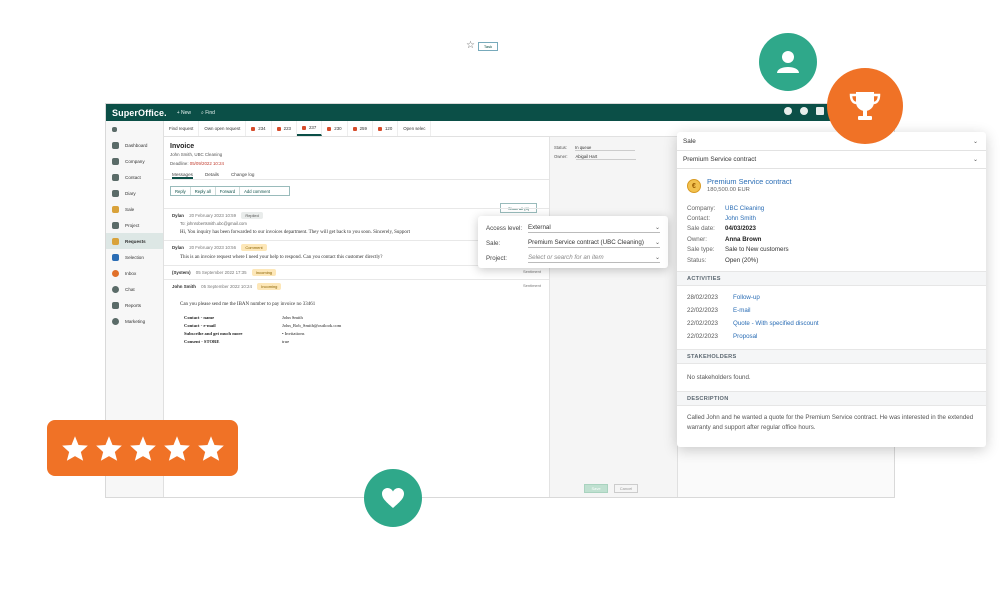 Image resolution: width=1000 pixels, height=603 pixels. I want to click on access-level-label: Access level:, so click(504, 228).